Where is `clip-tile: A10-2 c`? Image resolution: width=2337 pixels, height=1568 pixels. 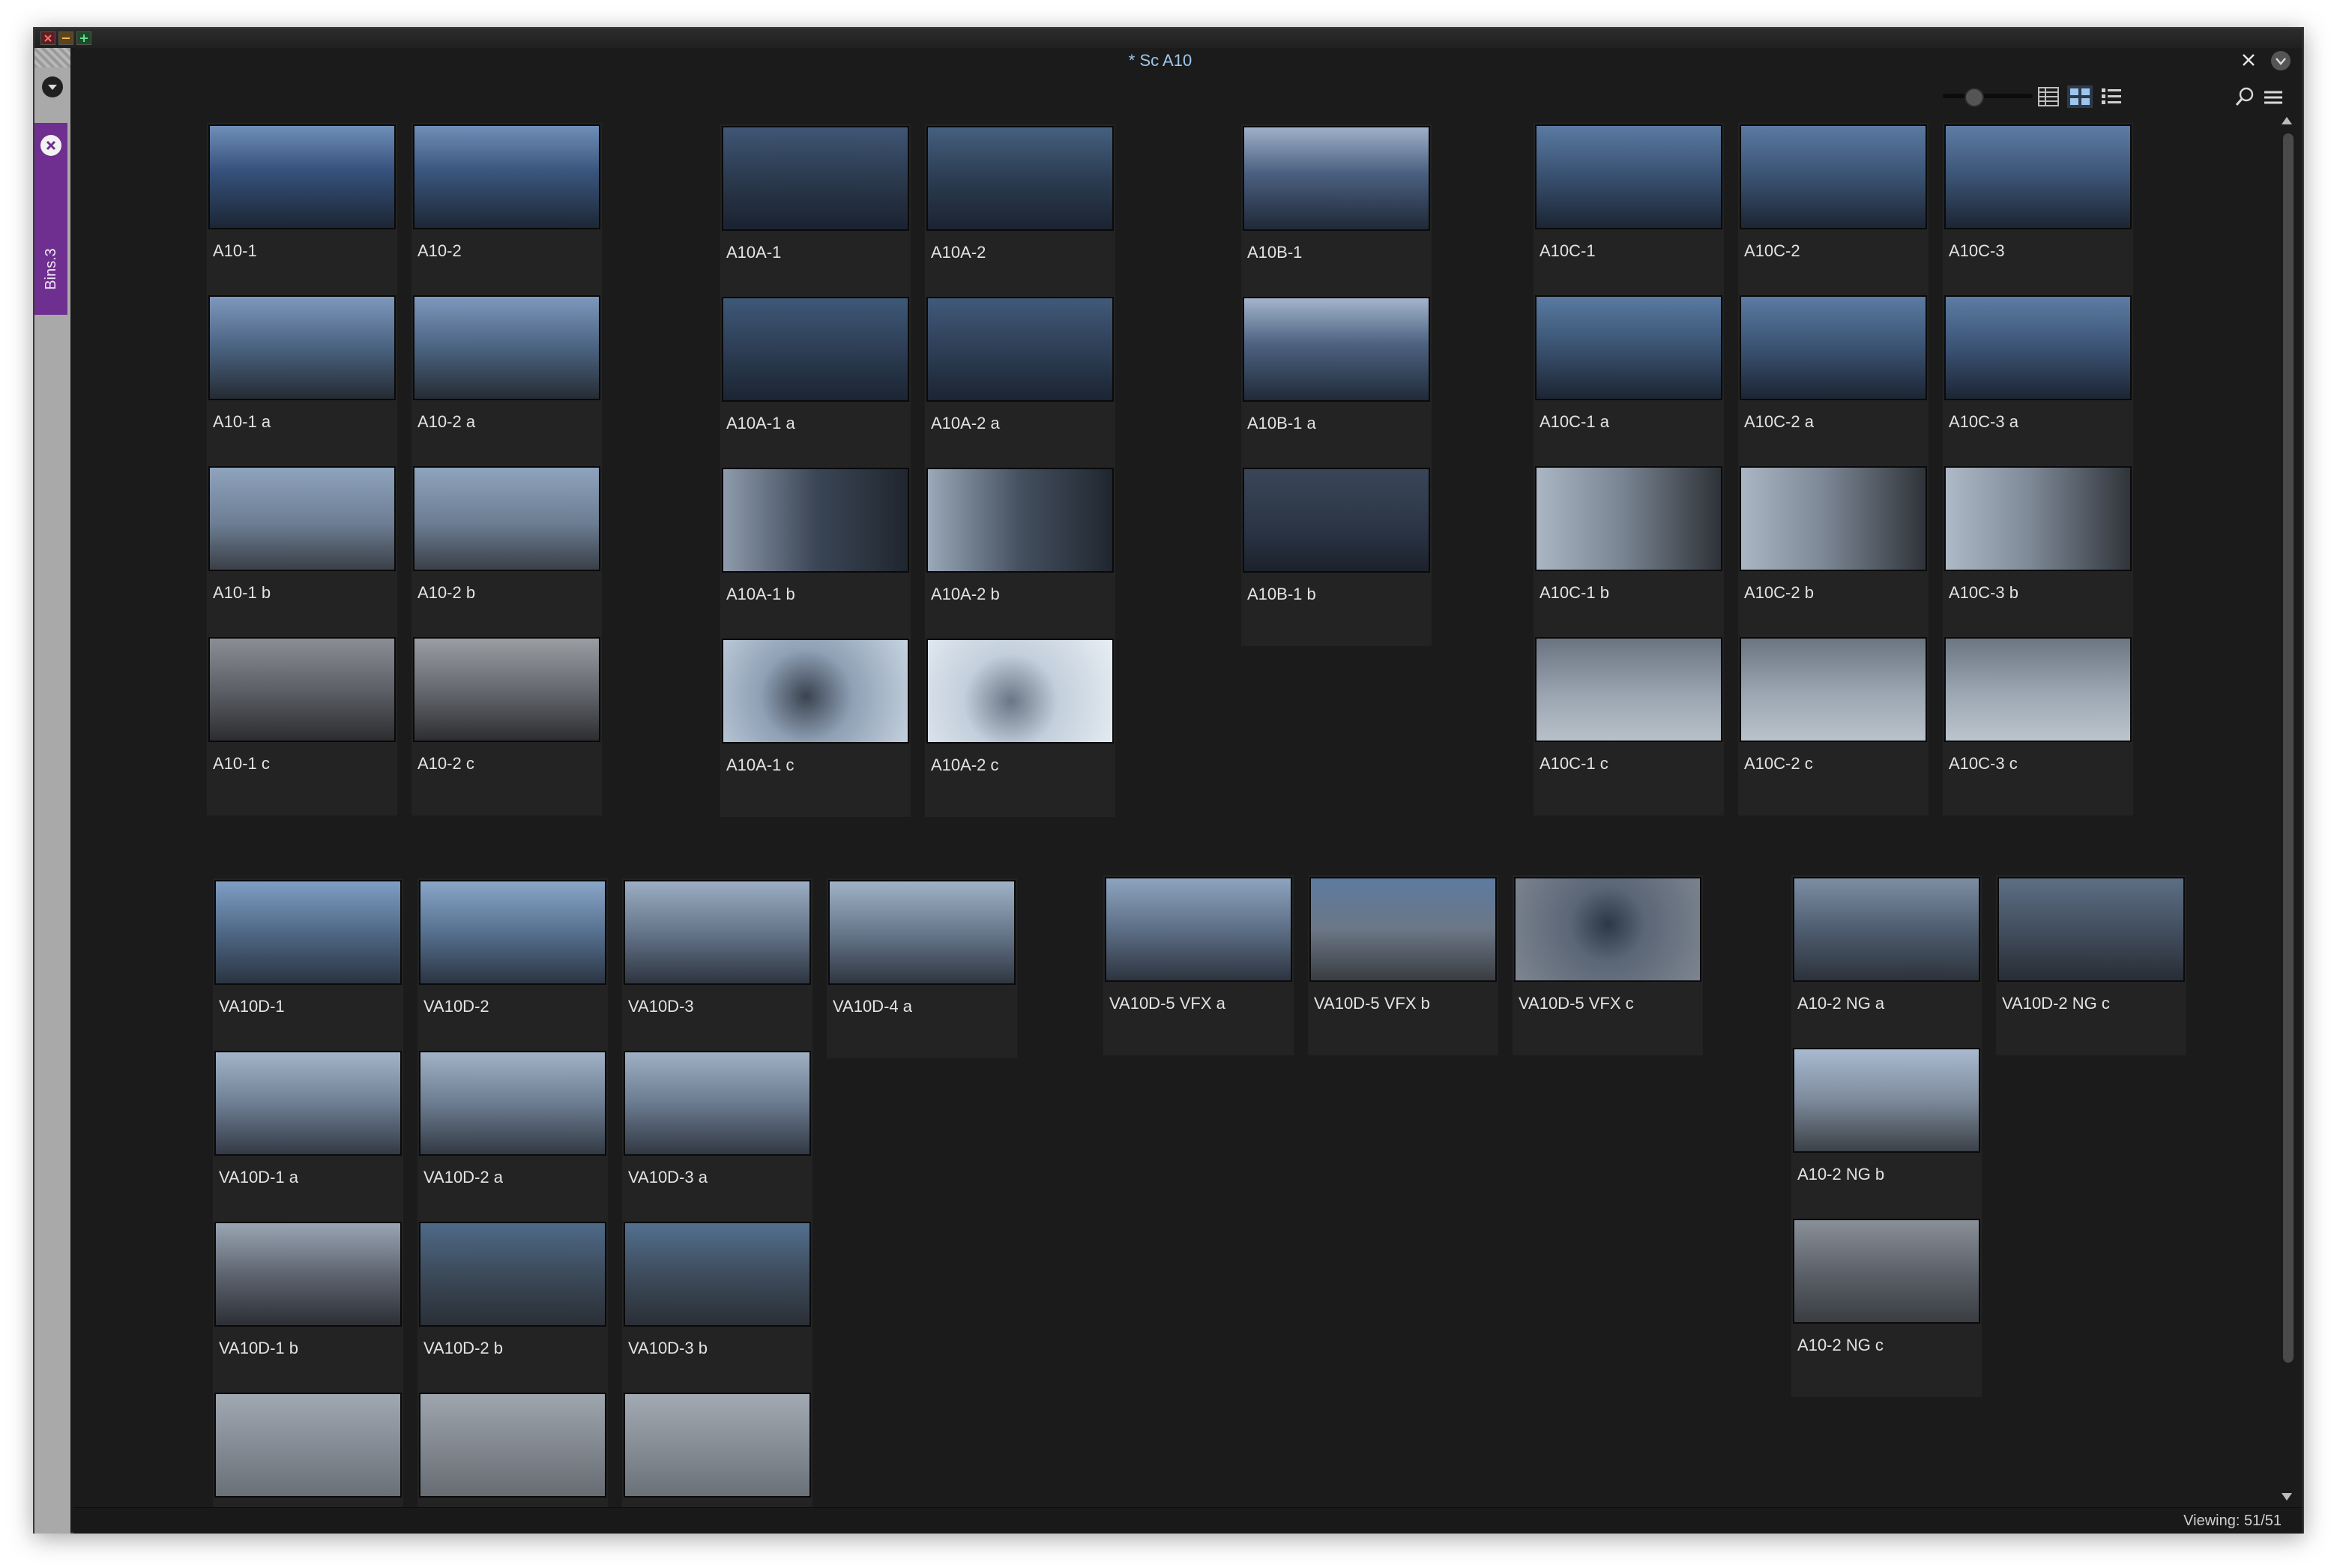
clip-tile: A10-2 c is located at coordinates (506, 725).